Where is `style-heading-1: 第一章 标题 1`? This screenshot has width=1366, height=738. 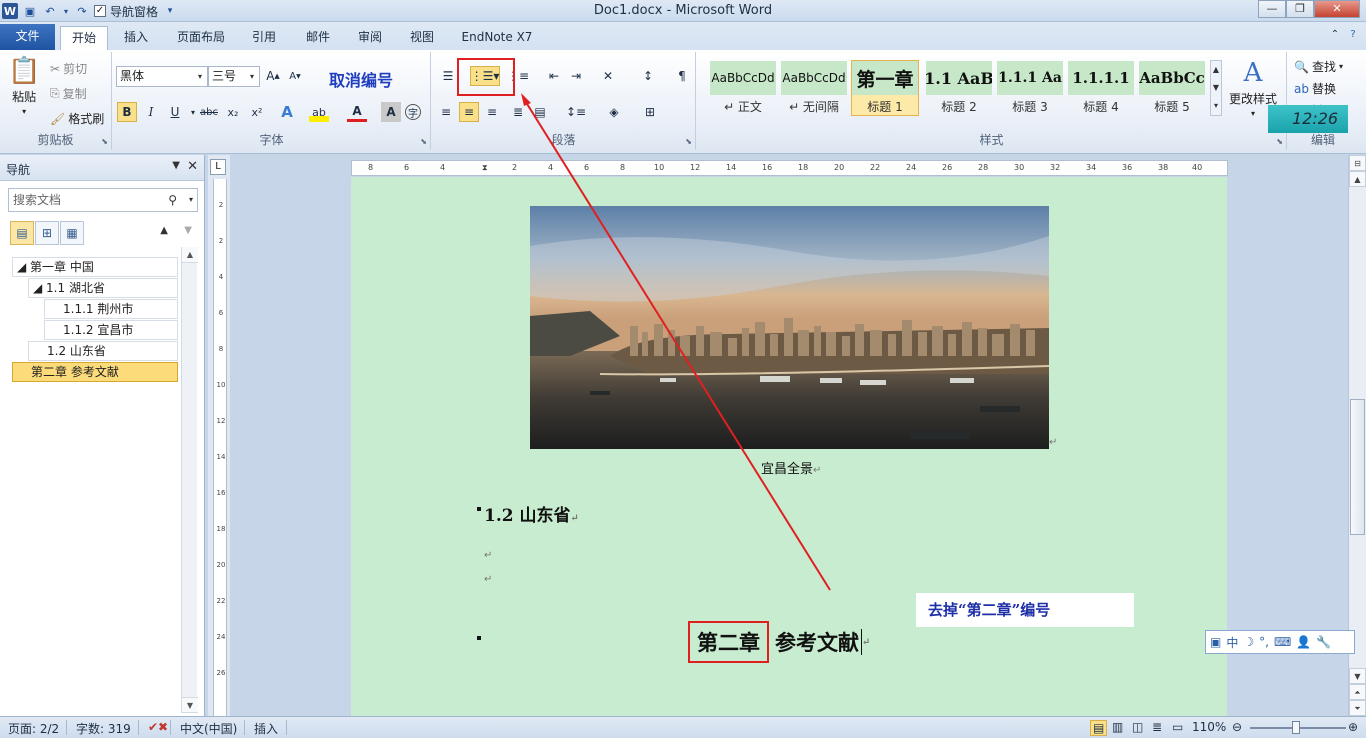
style-heading-1: 第一章 标题 1 is located at coordinates (885, 88).